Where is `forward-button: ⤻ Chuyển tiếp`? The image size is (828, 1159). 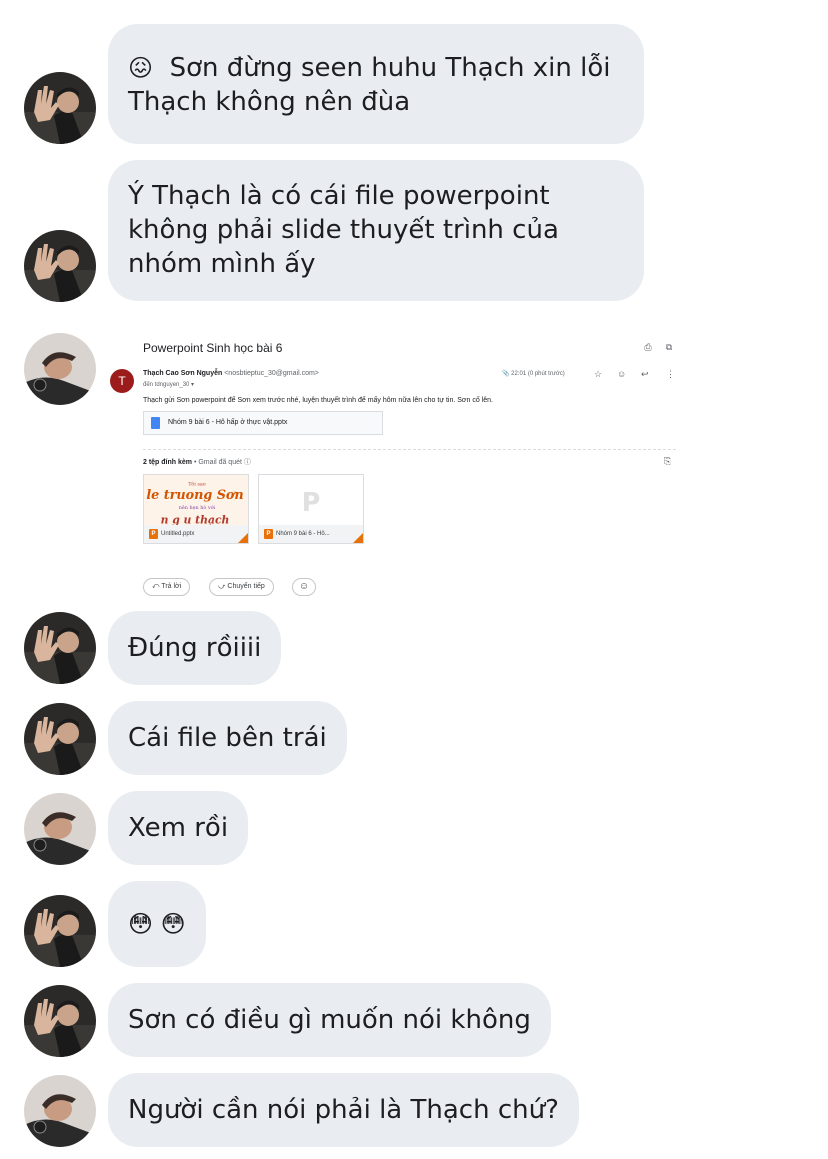 forward-button: ⤻ Chuyển tiếp is located at coordinates (241, 587).